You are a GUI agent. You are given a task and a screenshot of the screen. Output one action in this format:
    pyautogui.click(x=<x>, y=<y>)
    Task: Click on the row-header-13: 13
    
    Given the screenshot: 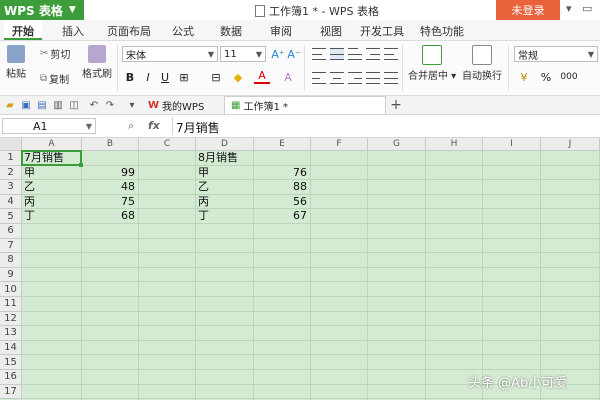 What is the action you would take?
    pyautogui.click(x=11, y=333)
    